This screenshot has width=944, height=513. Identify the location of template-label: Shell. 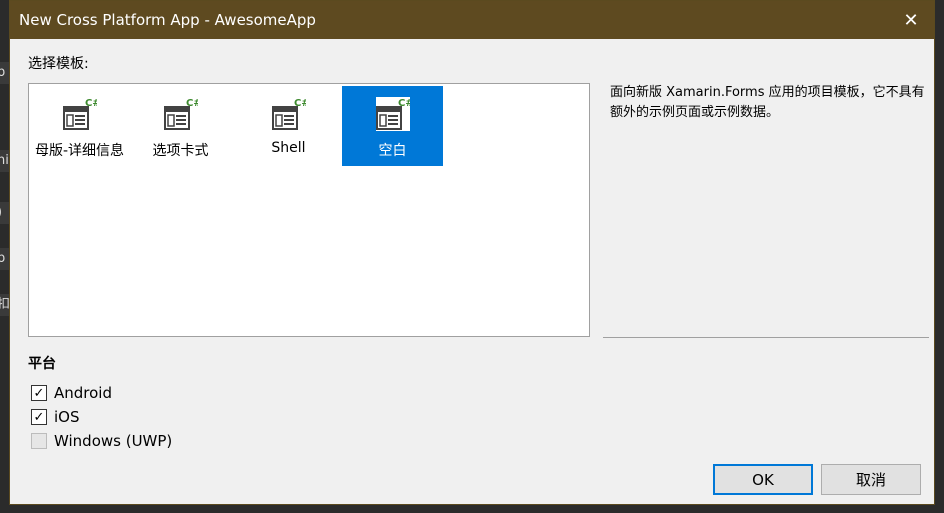
(288, 148).